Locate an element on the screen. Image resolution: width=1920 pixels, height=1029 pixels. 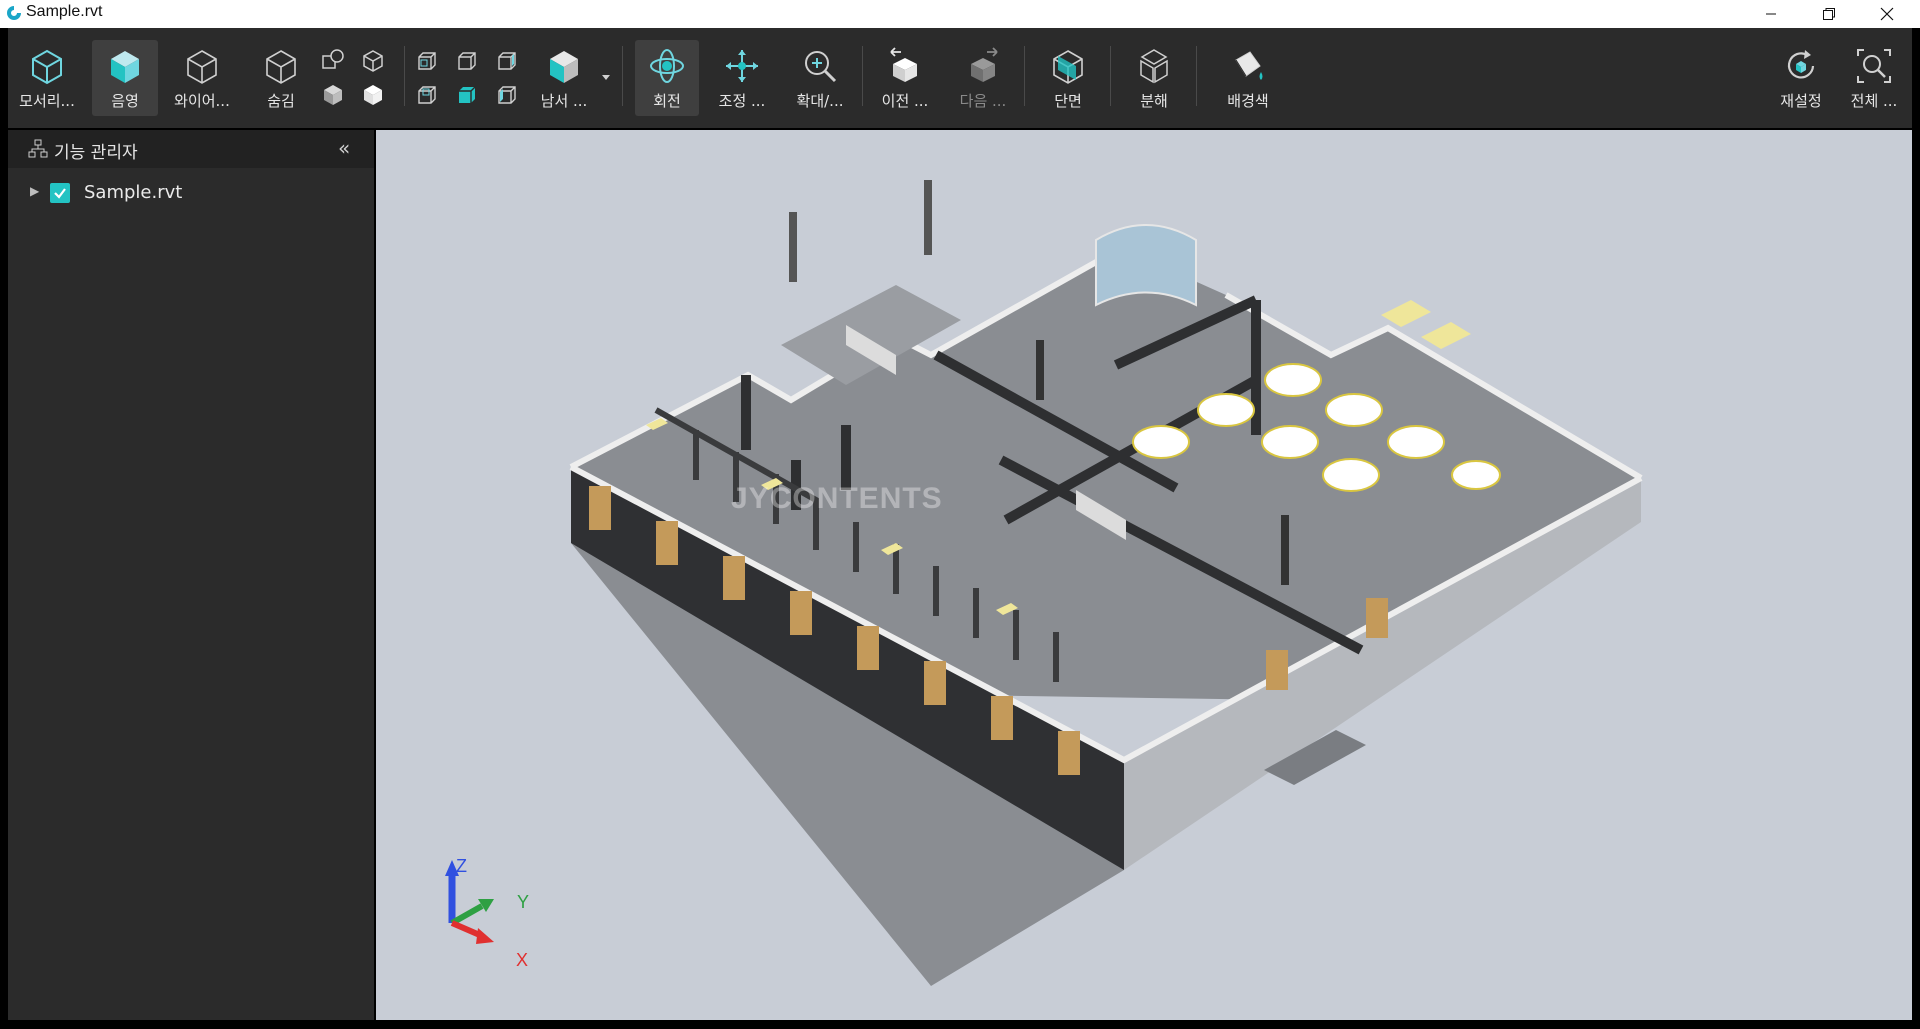
checkmark-icon is located at coordinates (60, 193).